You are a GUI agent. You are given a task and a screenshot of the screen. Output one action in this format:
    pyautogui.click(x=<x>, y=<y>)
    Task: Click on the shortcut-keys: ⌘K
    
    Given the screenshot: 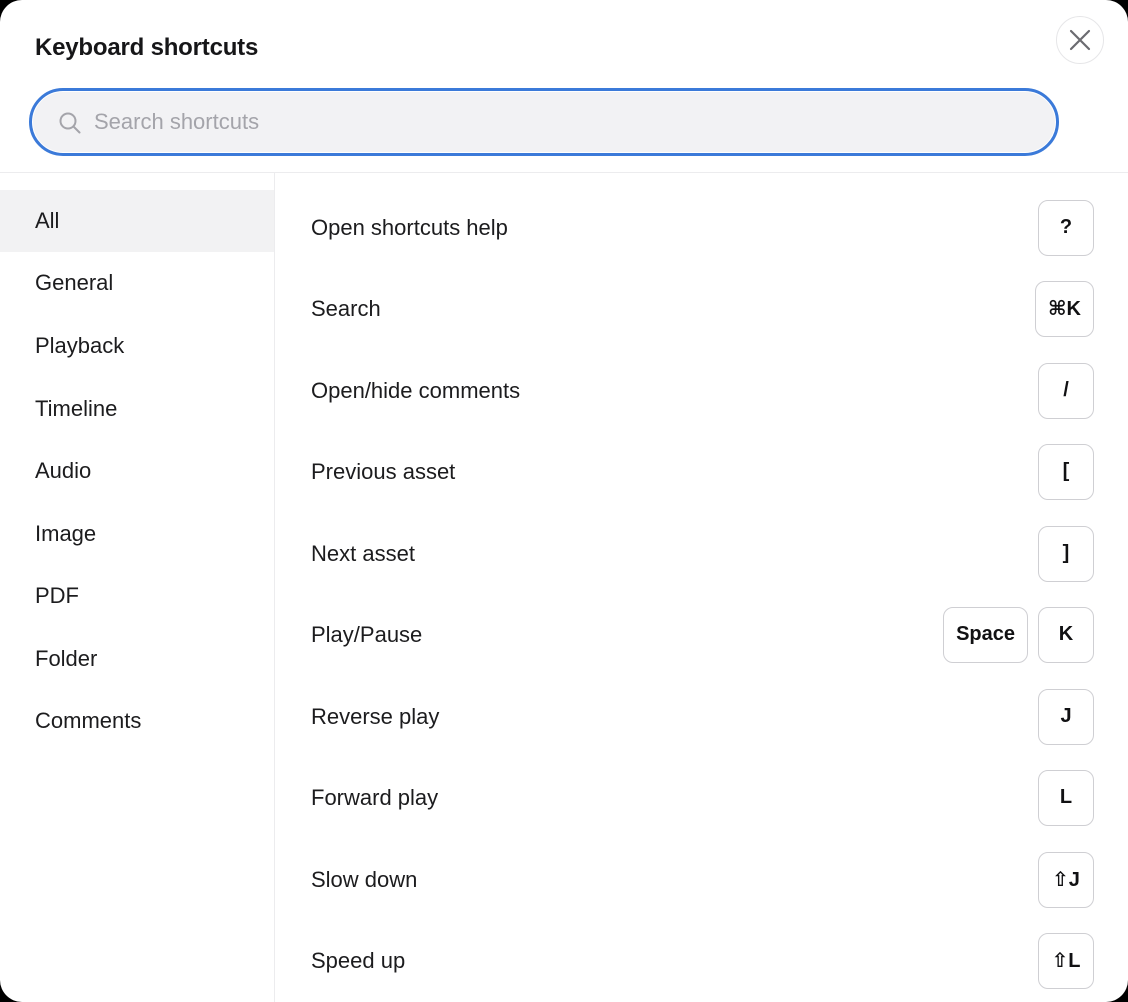 What is the action you would take?
    pyautogui.click(x=1064, y=308)
    